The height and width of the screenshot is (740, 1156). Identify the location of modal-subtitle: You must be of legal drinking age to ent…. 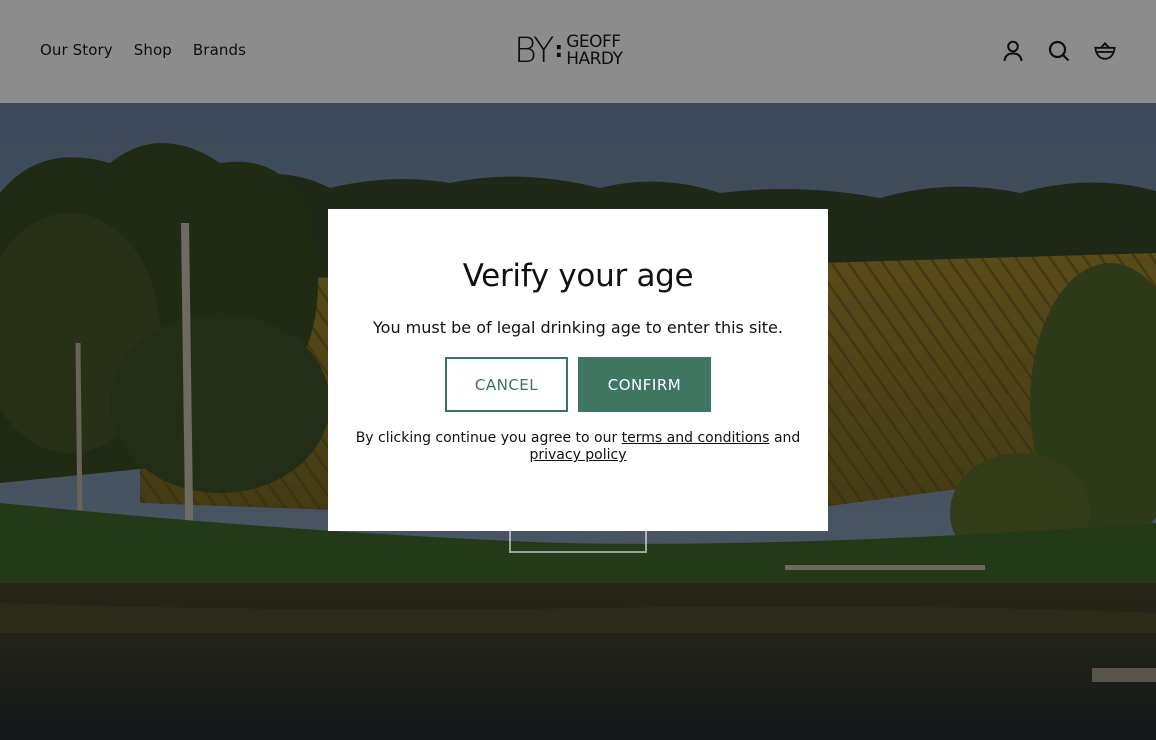
(578, 327).